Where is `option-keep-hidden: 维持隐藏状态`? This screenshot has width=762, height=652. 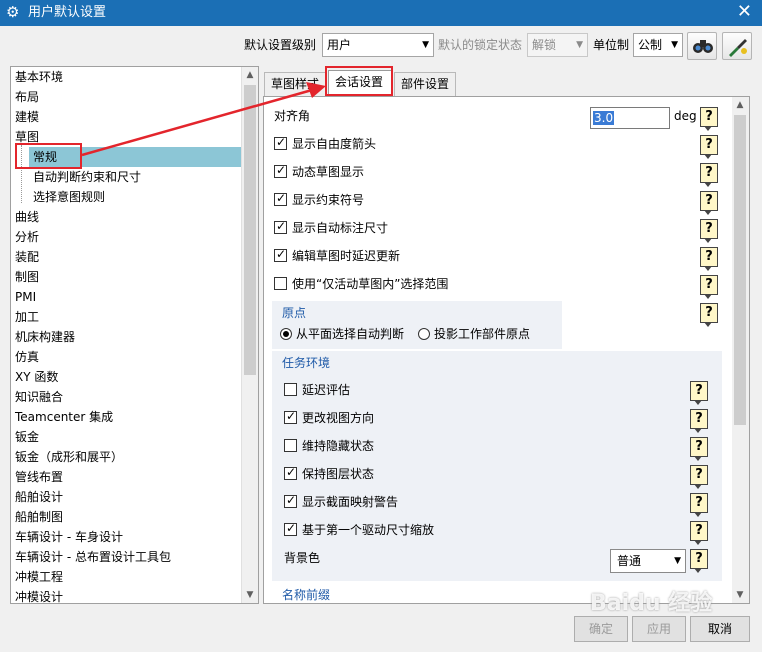
option-keep-hidden: 维持隐藏状态 is located at coordinates (329, 446).